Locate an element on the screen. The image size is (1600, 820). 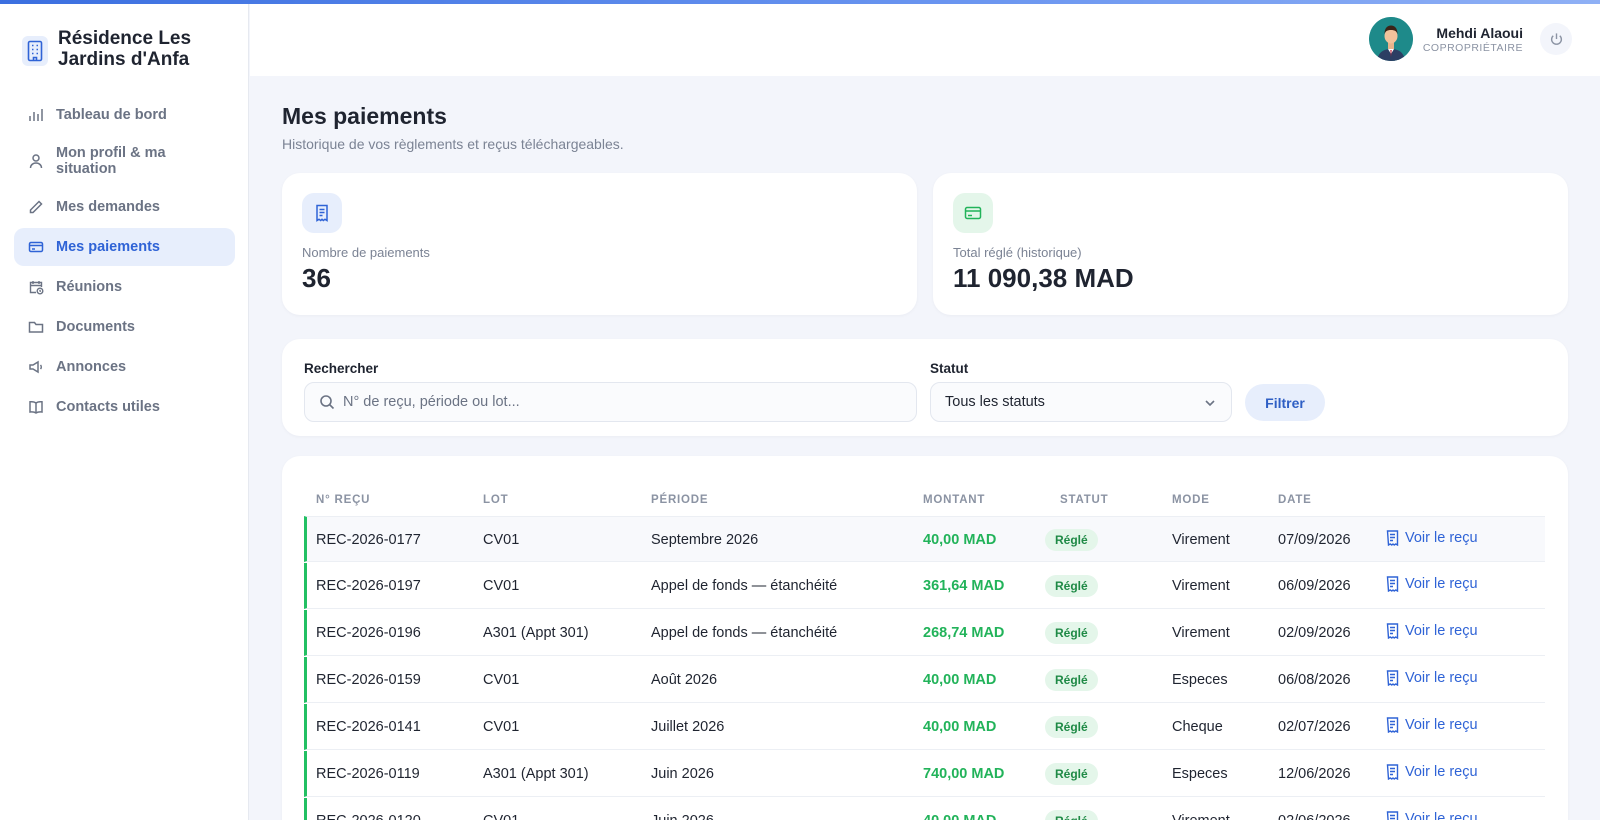
column-header-status: STATUT is located at coordinates (1084, 500).